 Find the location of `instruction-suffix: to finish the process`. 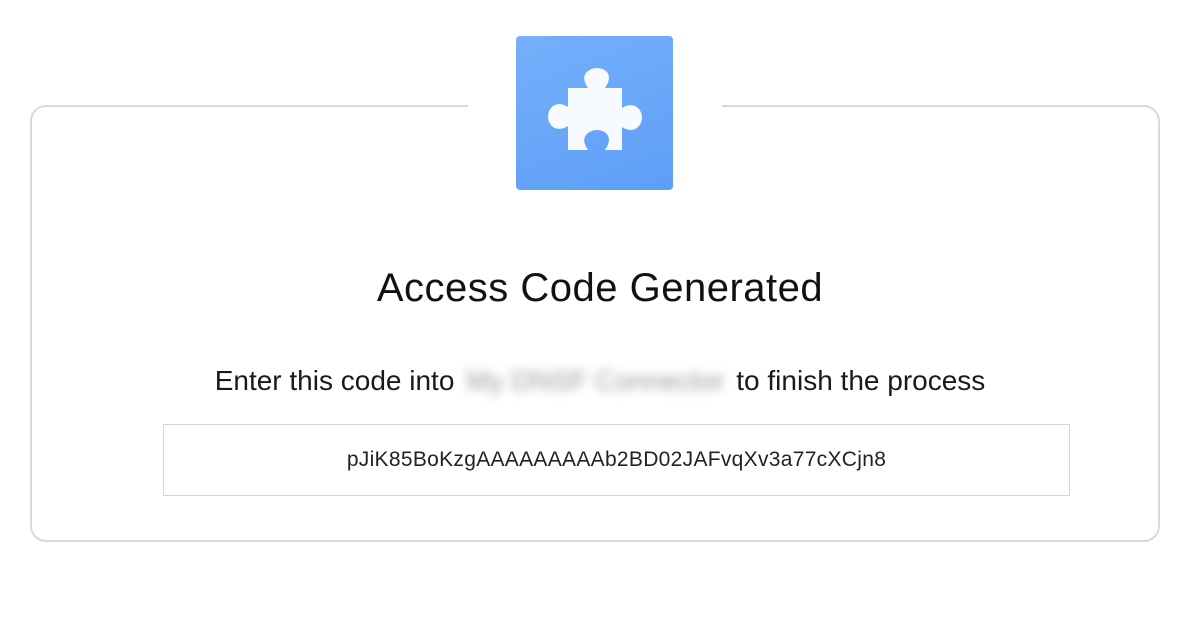

instruction-suffix: to finish the process is located at coordinates (861, 380).